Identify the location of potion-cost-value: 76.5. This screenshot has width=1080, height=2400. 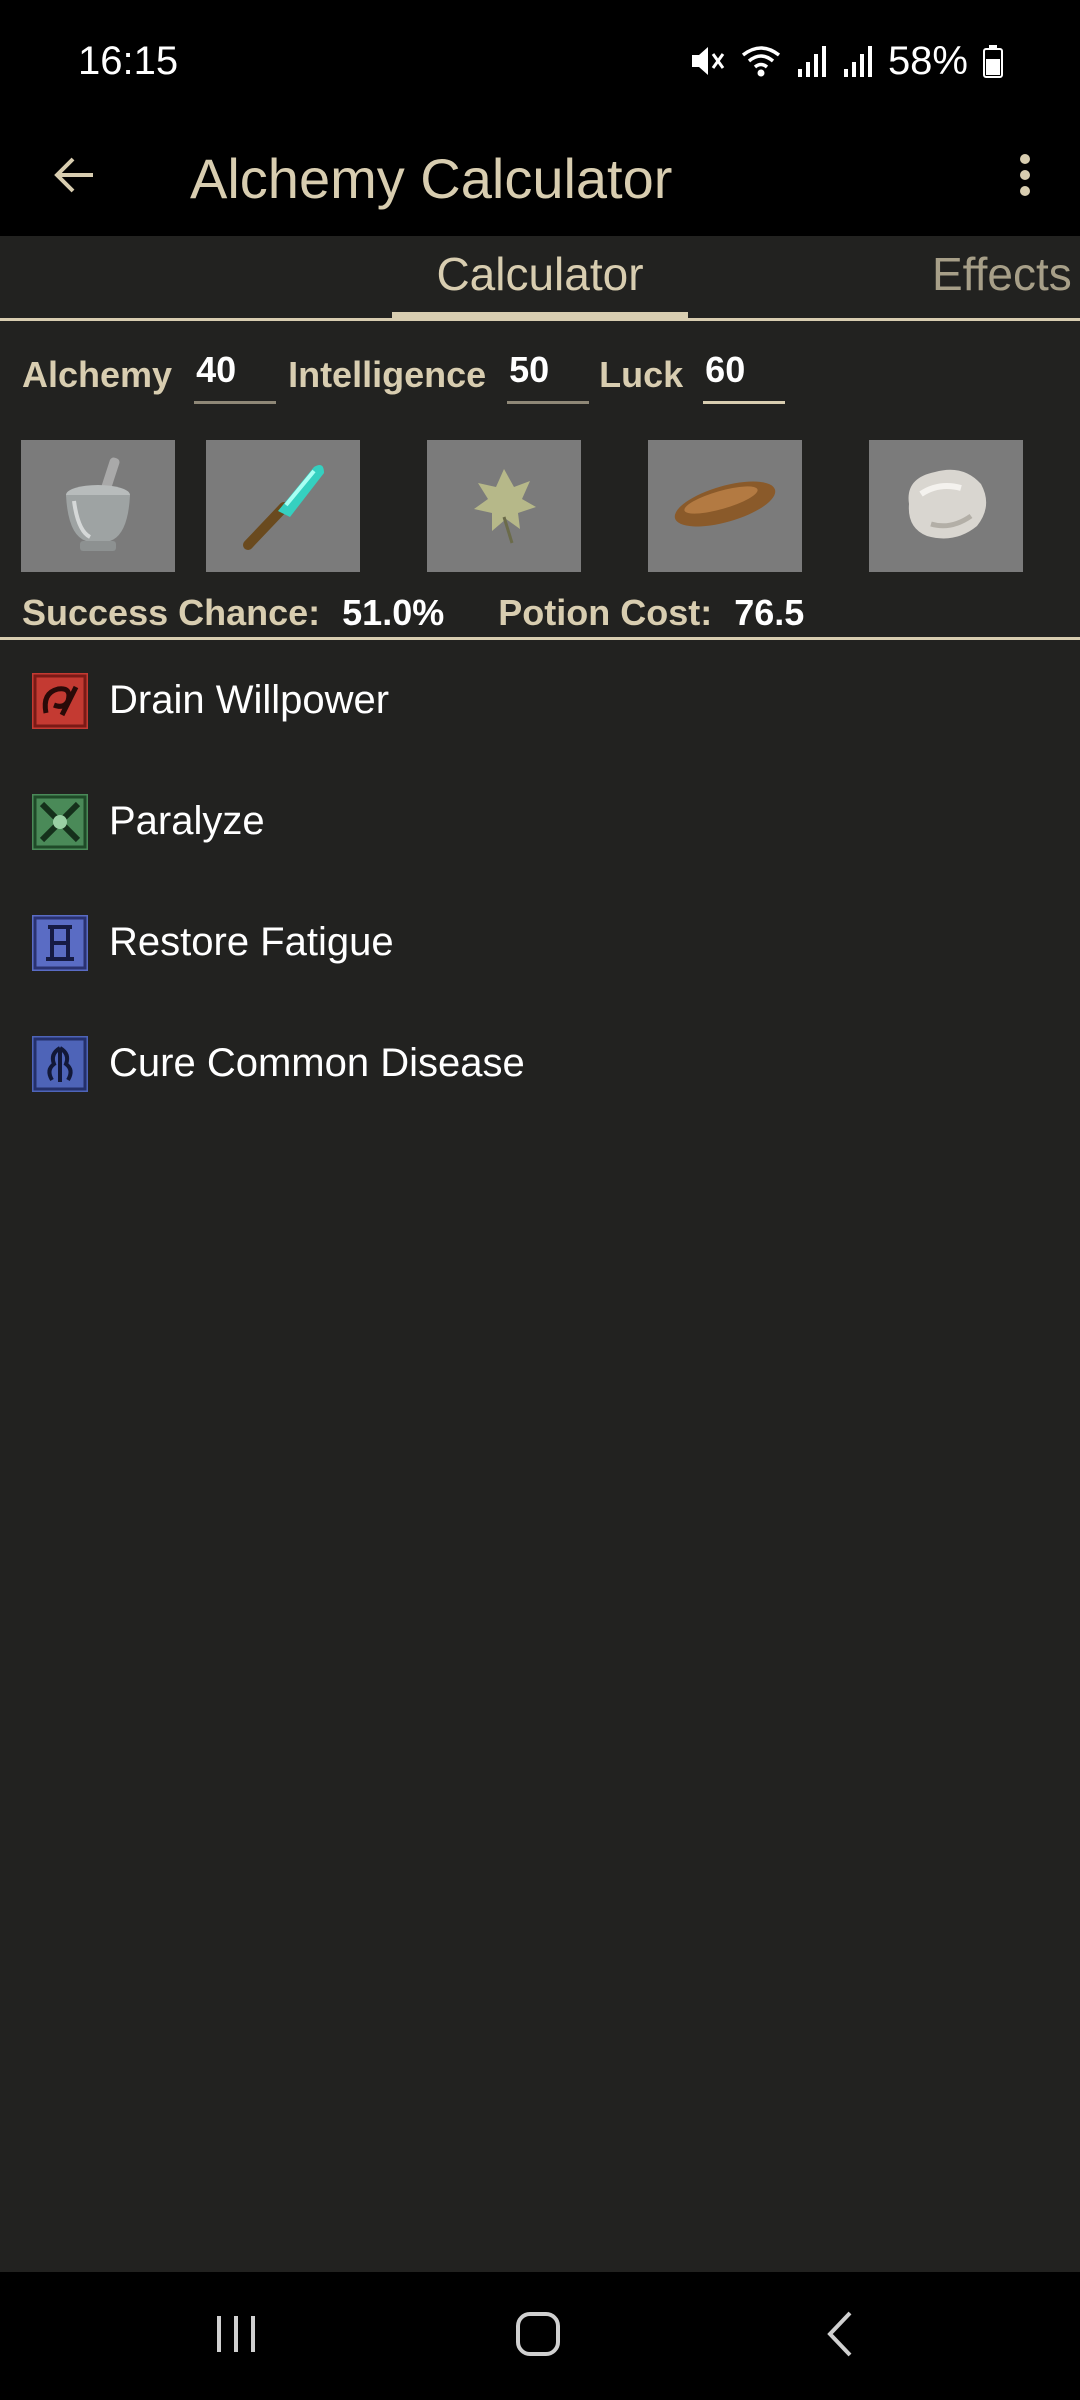
(769, 612).